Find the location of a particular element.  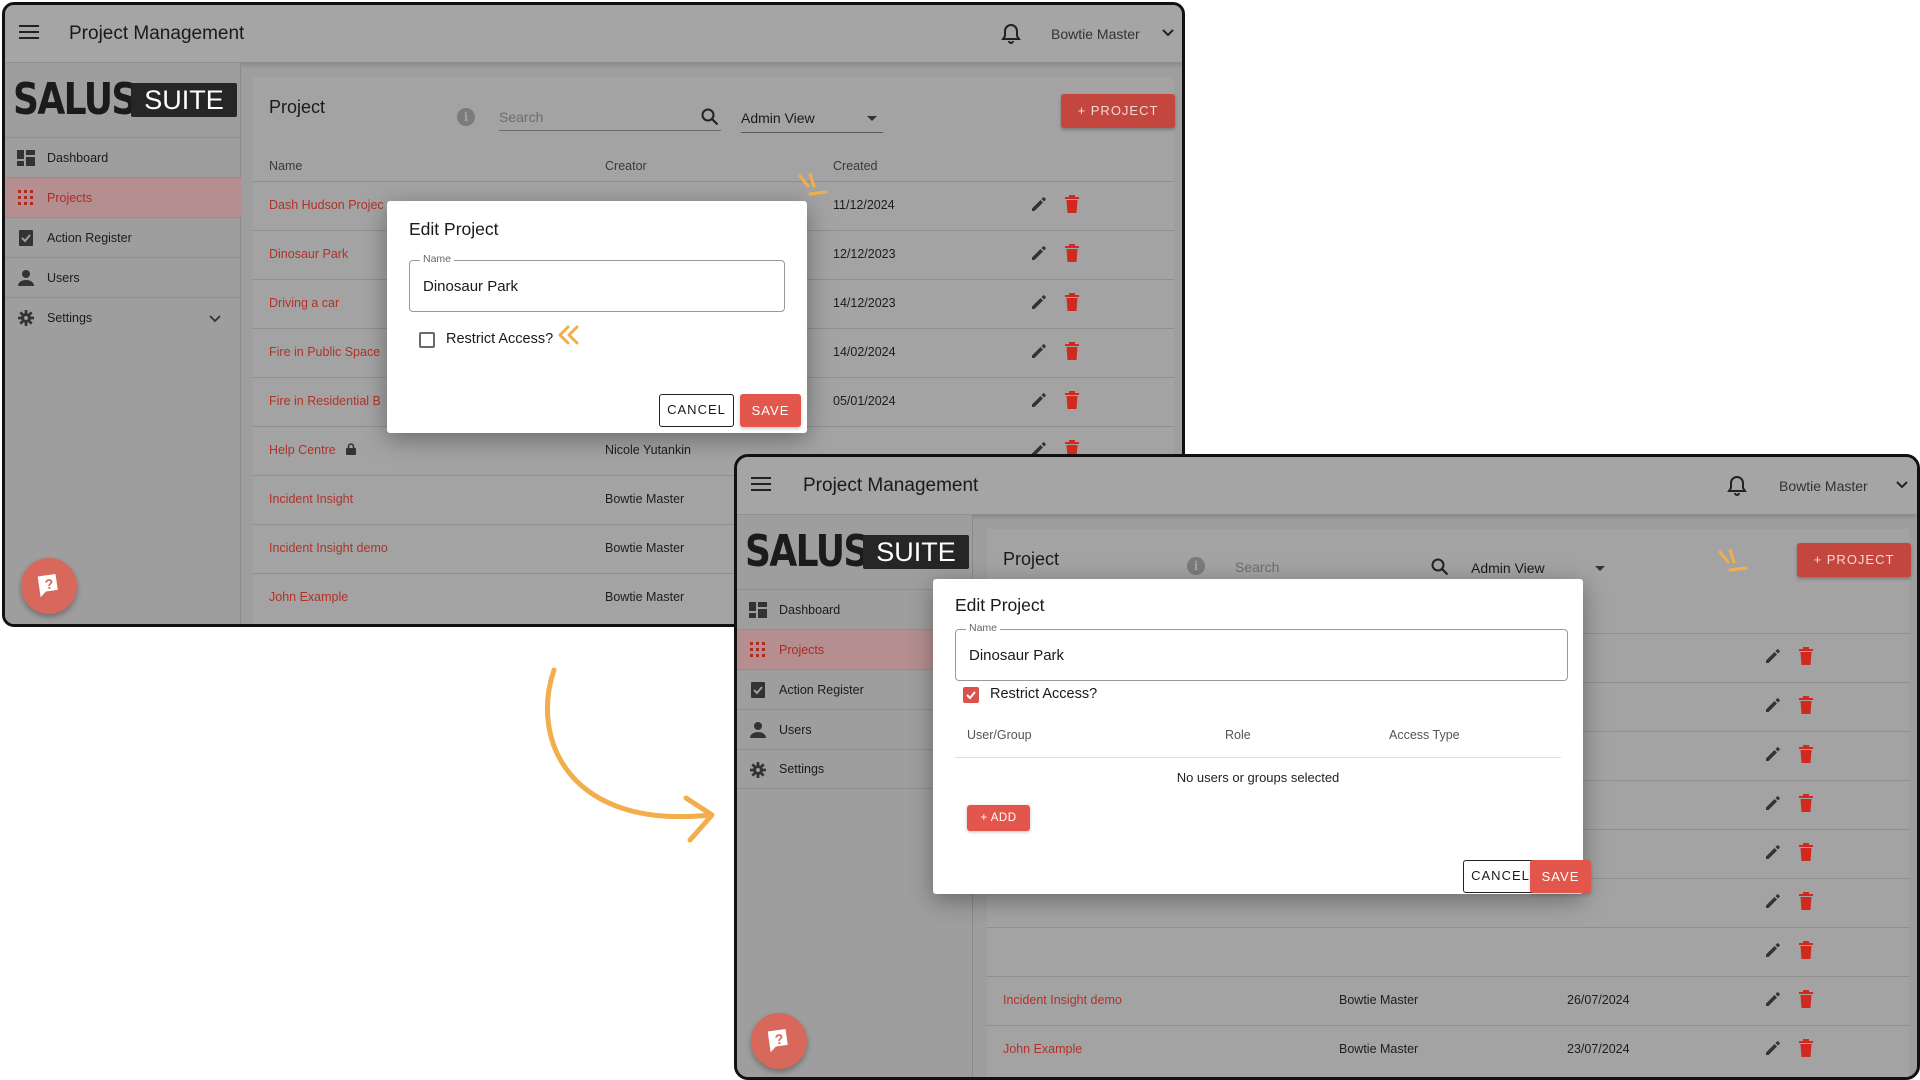

project-name-text: Driving a car is located at coordinates (304, 303).